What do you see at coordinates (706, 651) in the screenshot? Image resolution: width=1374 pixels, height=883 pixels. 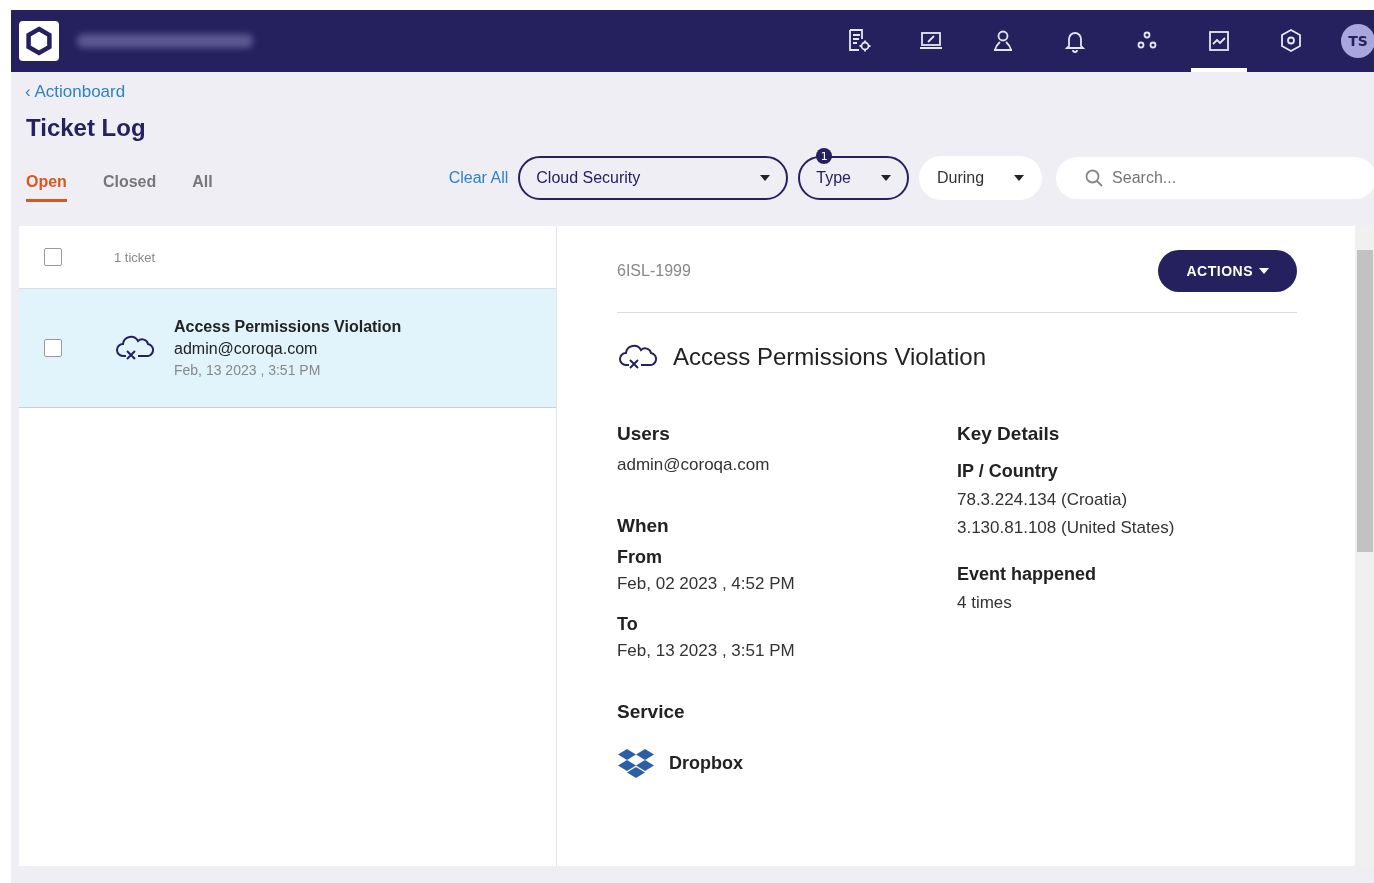 I see `field-value: Feb, 13 2023 , 3:51 PM` at bounding box center [706, 651].